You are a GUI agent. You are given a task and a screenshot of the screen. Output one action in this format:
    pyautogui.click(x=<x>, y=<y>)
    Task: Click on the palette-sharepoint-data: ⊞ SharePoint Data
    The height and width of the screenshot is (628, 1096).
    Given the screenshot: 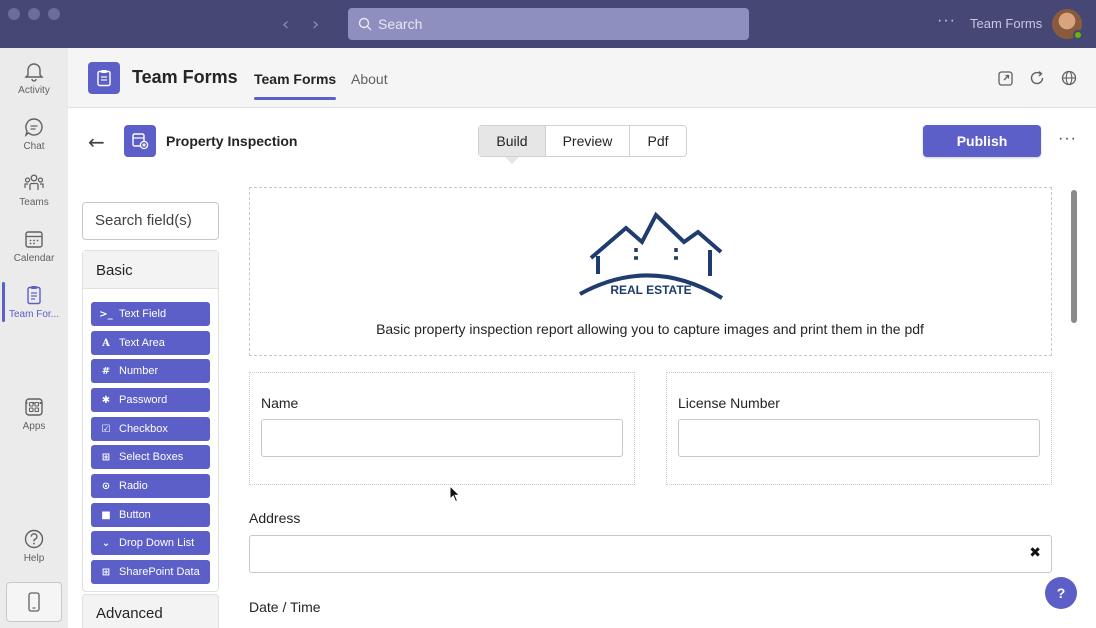 What is the action you would take?
    pyautogui.click(x=150, y=572)
    